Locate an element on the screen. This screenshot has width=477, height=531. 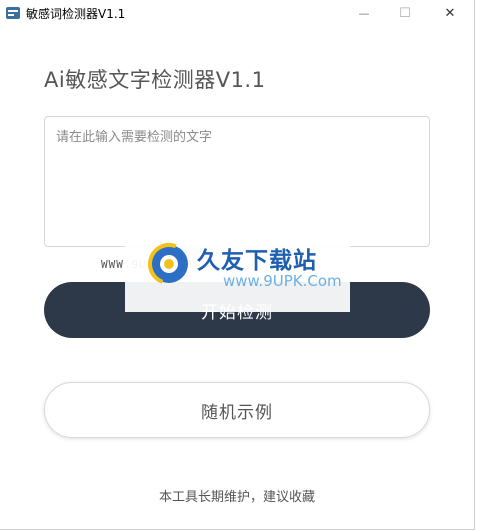
window-title: 敏感词检测器V1.1 is located at coordinates (76, 14).